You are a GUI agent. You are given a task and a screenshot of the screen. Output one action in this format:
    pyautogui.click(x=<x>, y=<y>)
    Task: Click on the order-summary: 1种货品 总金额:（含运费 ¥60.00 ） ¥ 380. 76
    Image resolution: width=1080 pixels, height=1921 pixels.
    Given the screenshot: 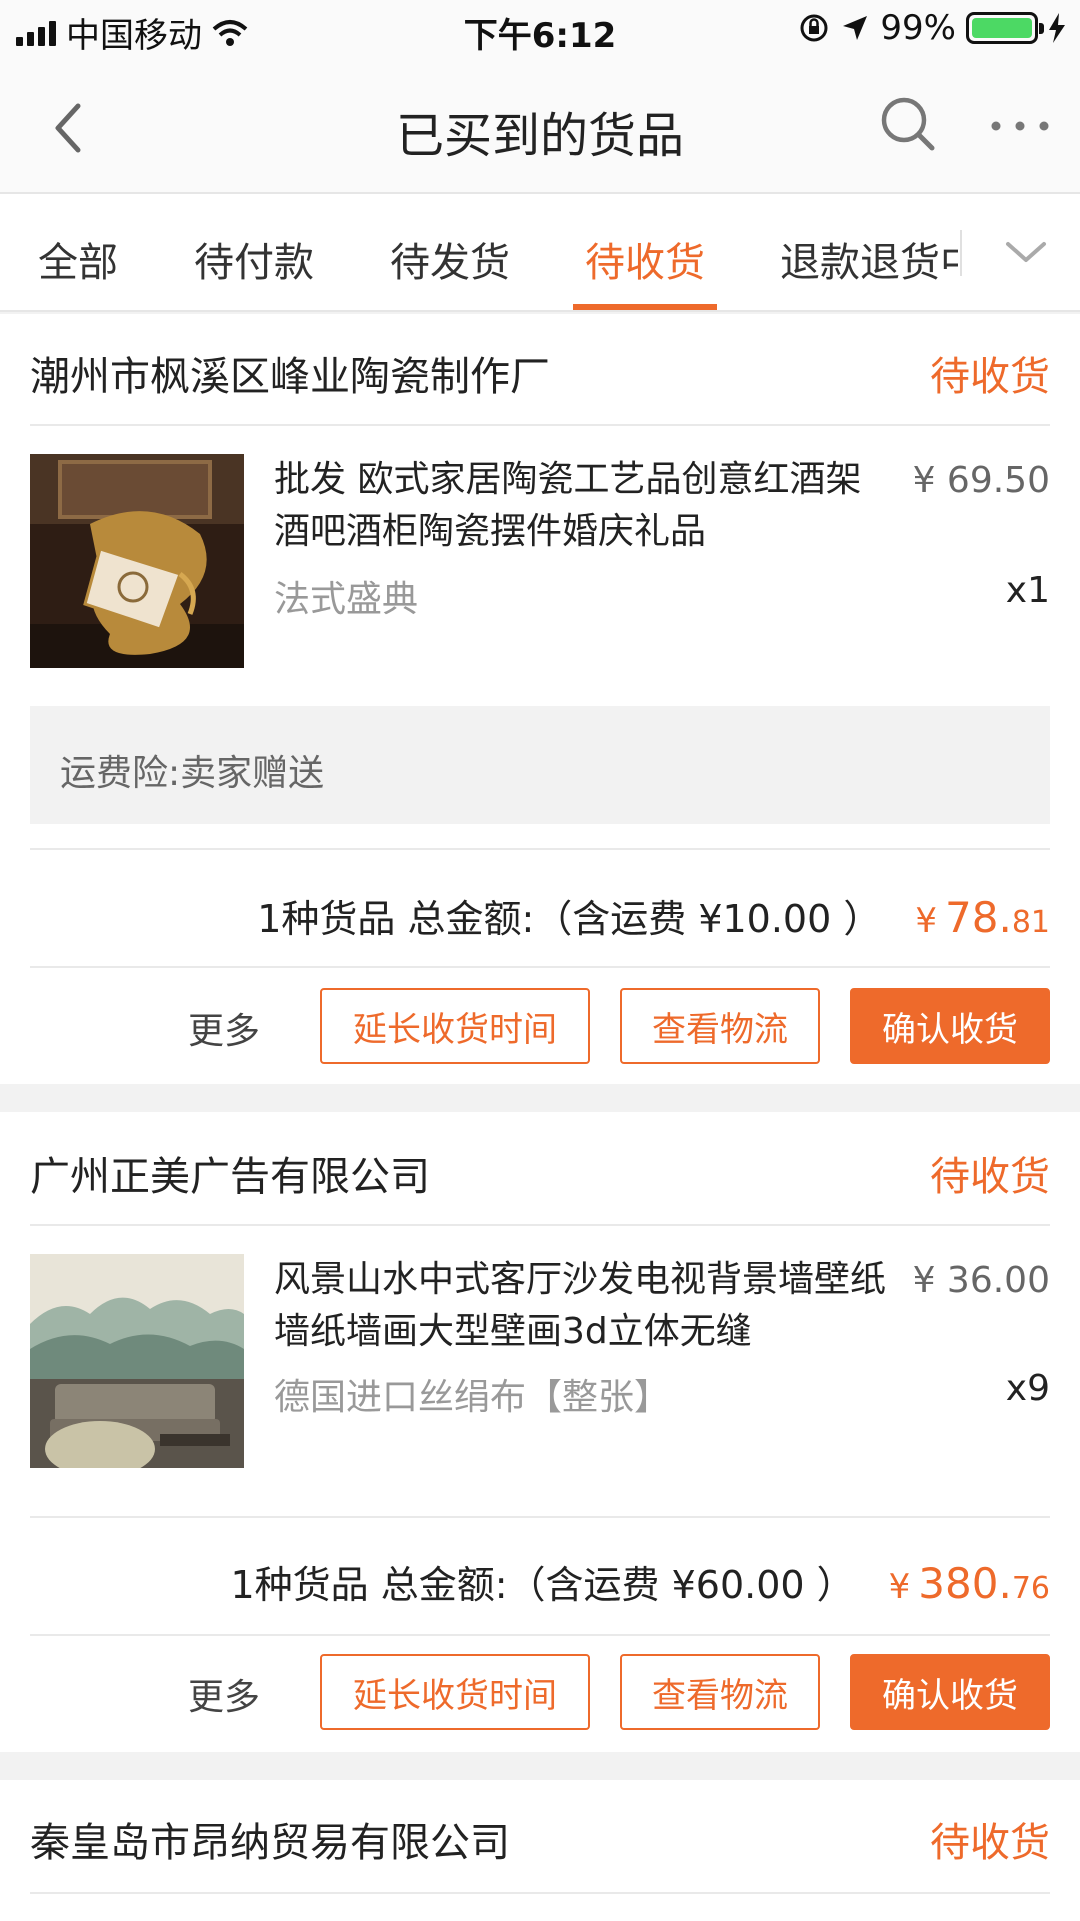 What is the action you would take?
    pyautogui.click(x=640, y=1581)
    